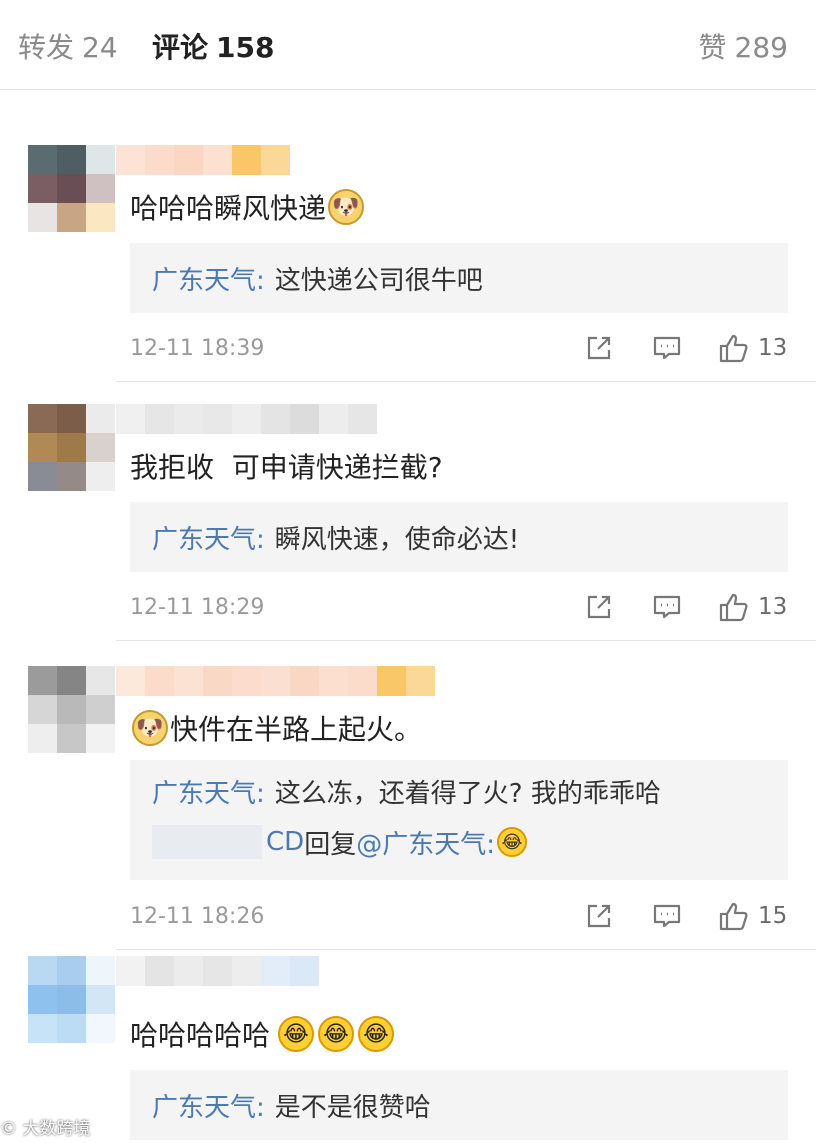 The width and height of the screenshot is (816, 1143). What do you see at coordinates (408, 609) in the screenshot?
I see `comment-meta: 12-11 18:29 13` at bounding box center [408, 609].